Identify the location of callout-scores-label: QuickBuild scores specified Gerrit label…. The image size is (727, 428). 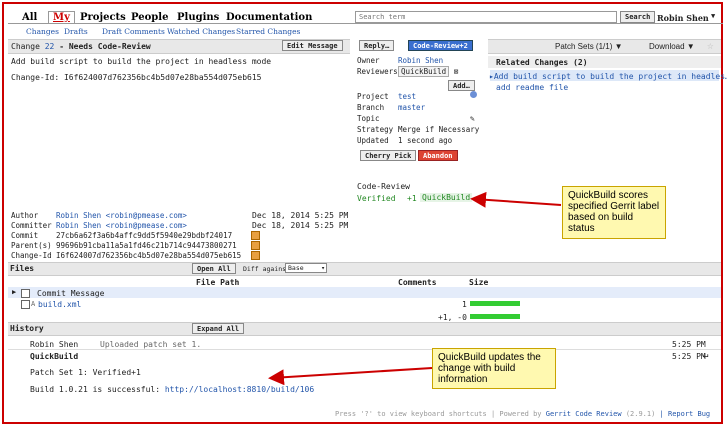
(614, 212).